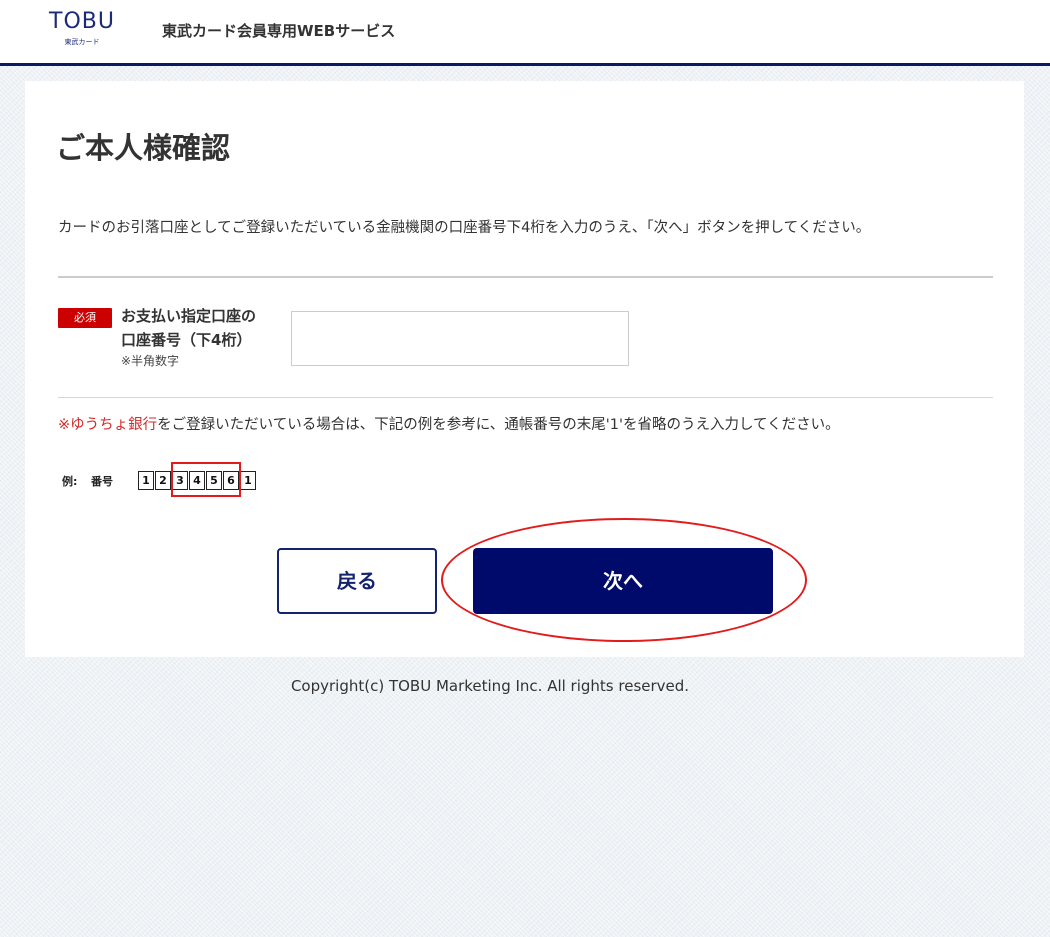 Image resolution: width=1050 pixels, height=937 pixels. I want to click on logo-subtitle: 東武カード, so click(82, 42).